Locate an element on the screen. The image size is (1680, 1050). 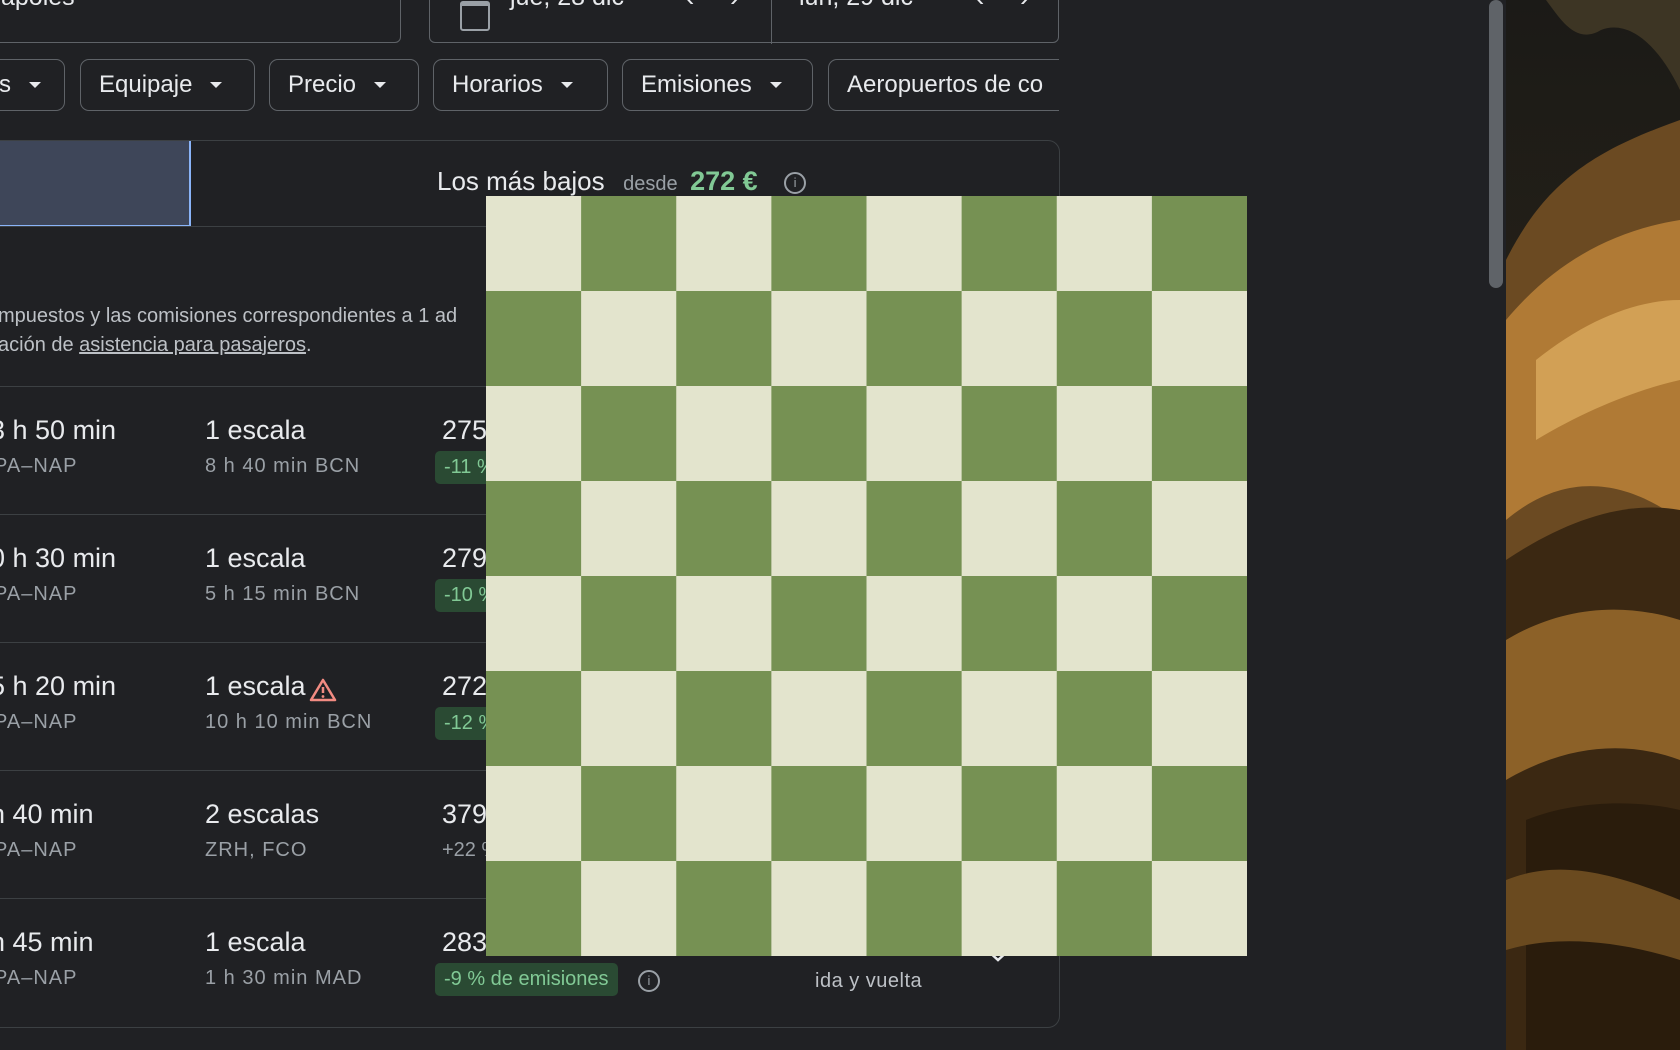
scrollbar-thumb is located at coordinates (1496, 144).